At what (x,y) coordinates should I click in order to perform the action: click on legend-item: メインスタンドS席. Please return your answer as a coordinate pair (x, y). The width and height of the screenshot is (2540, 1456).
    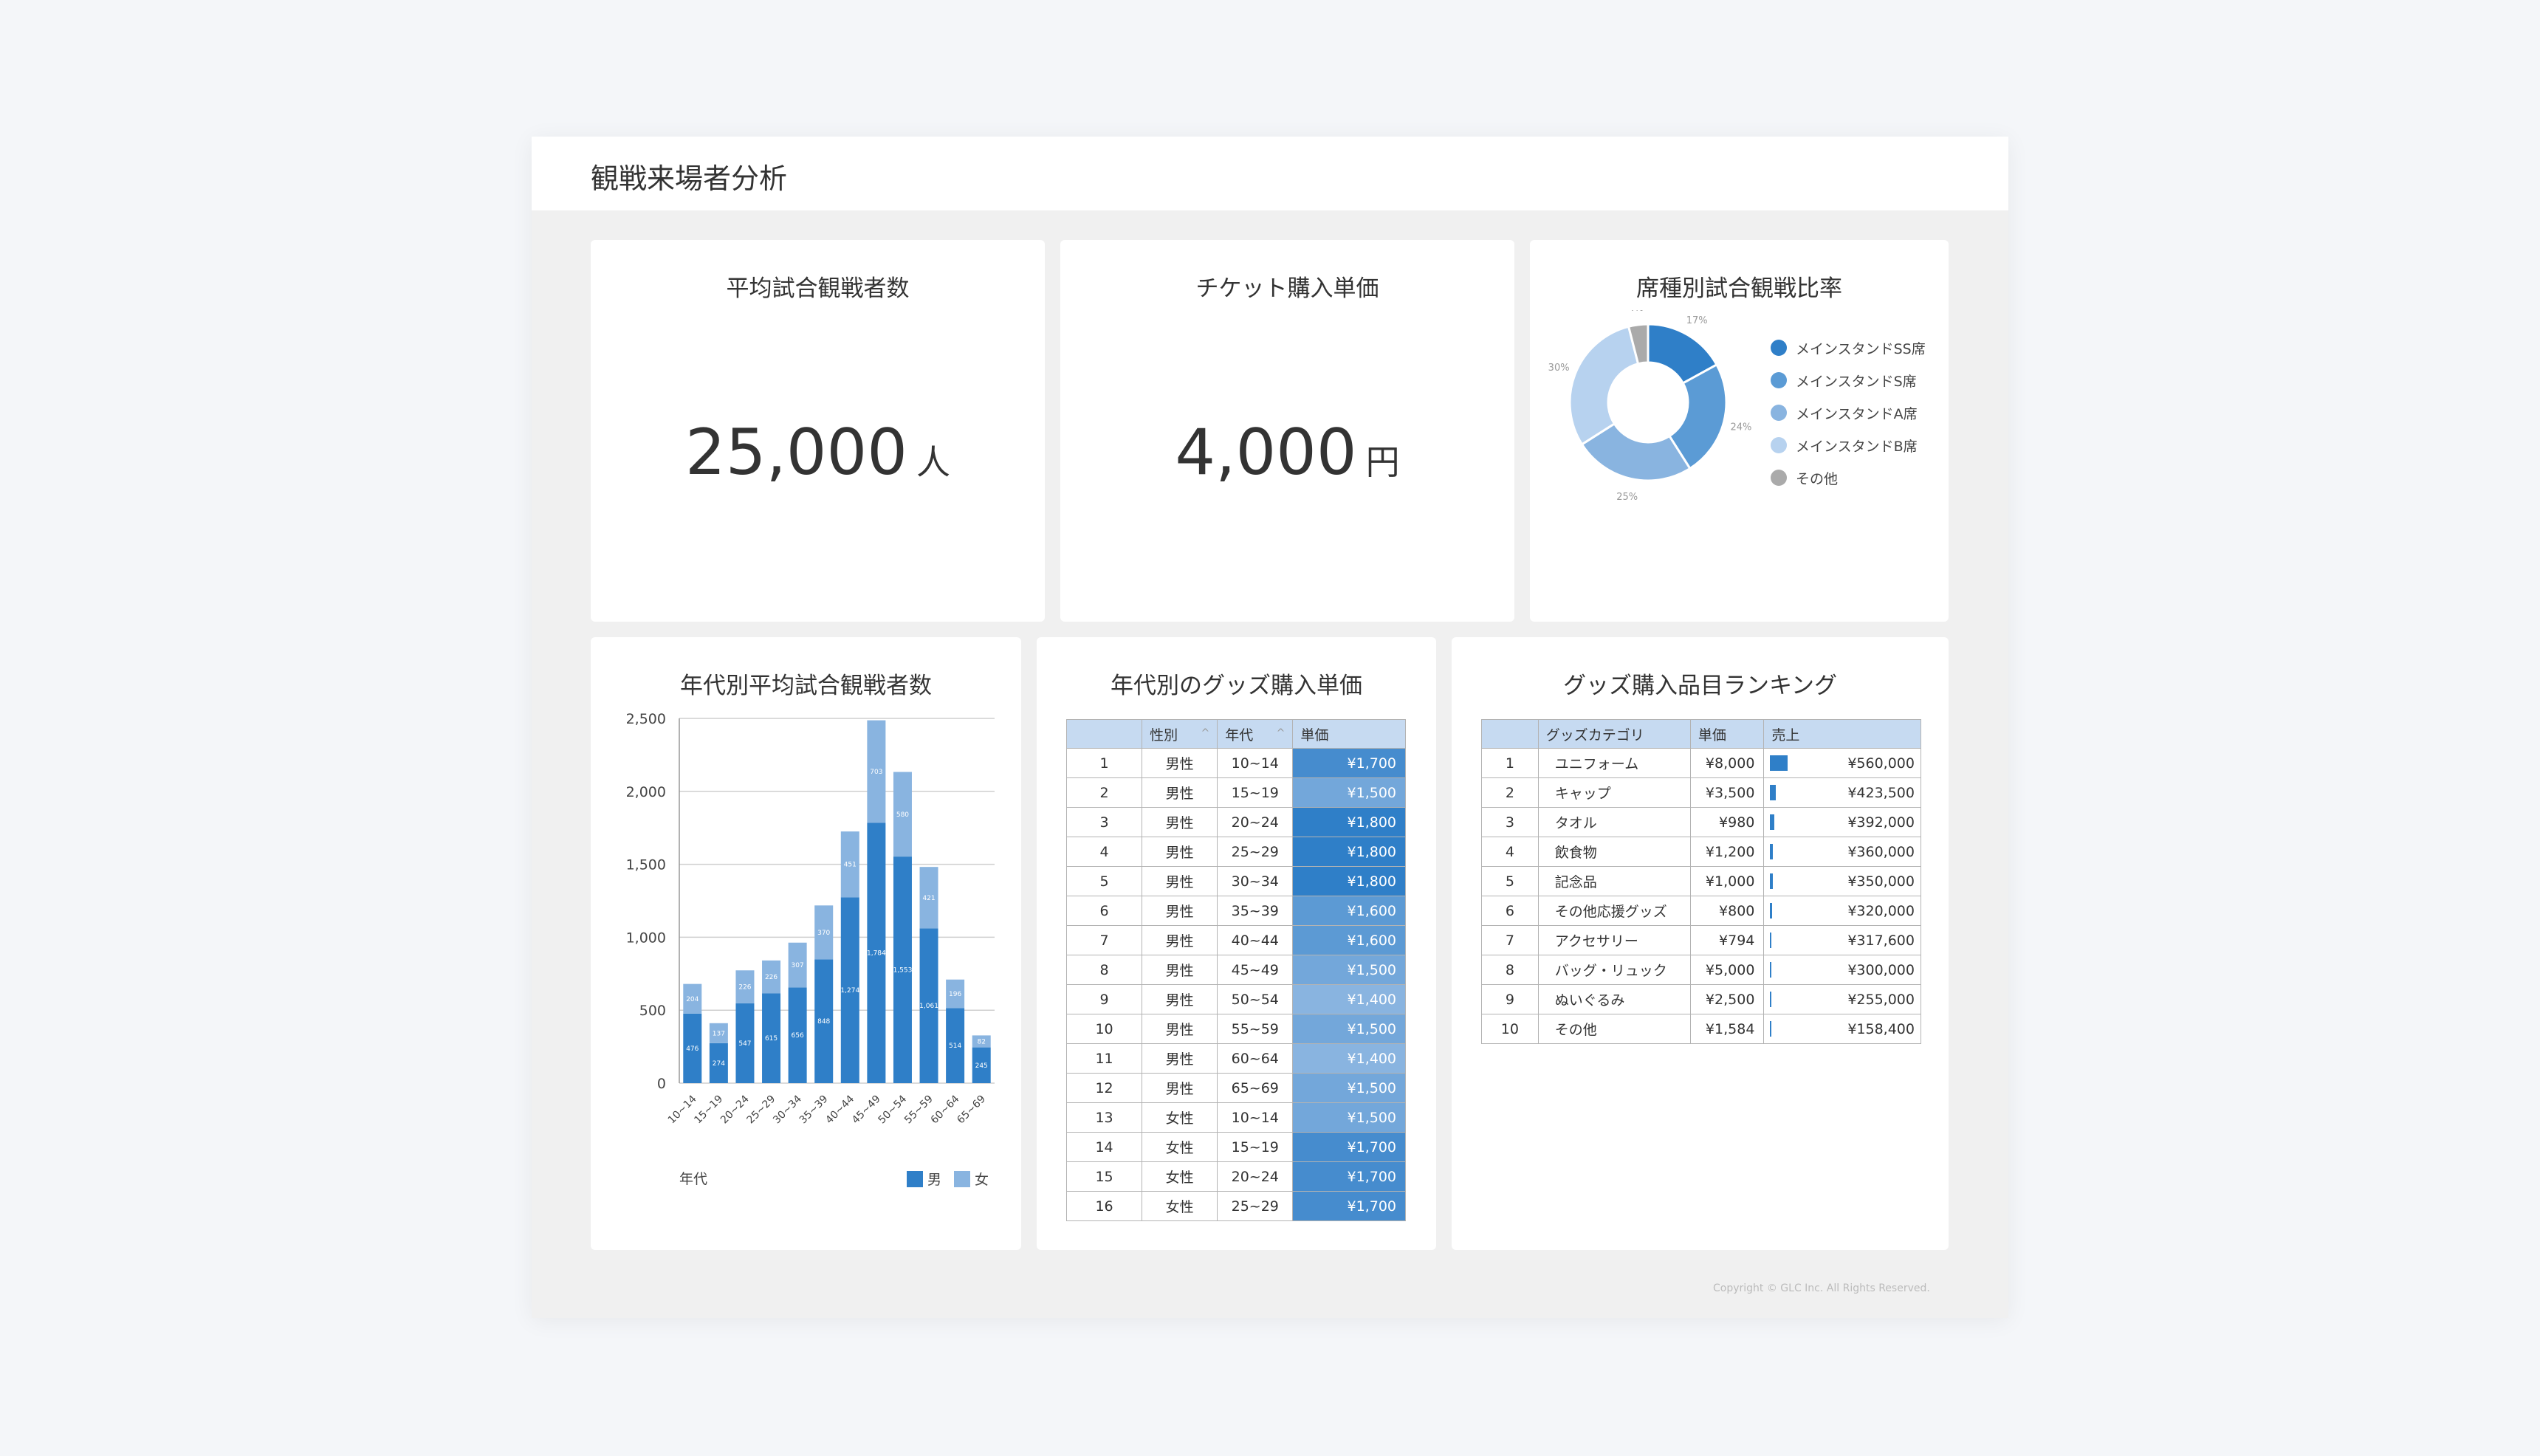
    Looking at the image, I should click on (1848, 380).